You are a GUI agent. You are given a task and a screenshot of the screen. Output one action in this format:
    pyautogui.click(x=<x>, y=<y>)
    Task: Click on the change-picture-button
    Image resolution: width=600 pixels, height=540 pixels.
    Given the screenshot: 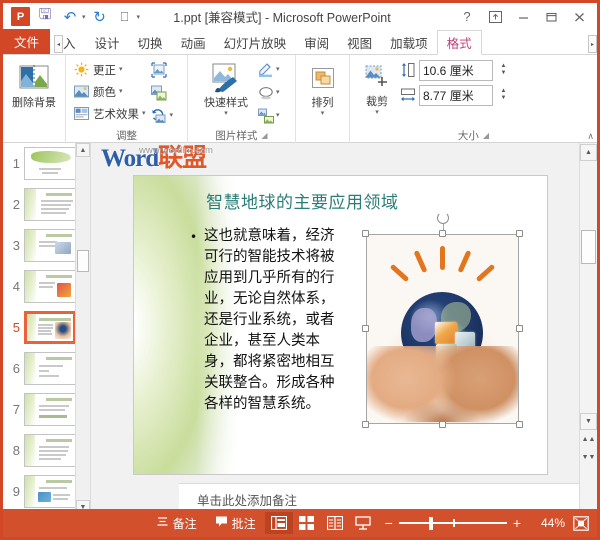 What is the action you would take?
    pyautogui.click(x=162, y=92)
    